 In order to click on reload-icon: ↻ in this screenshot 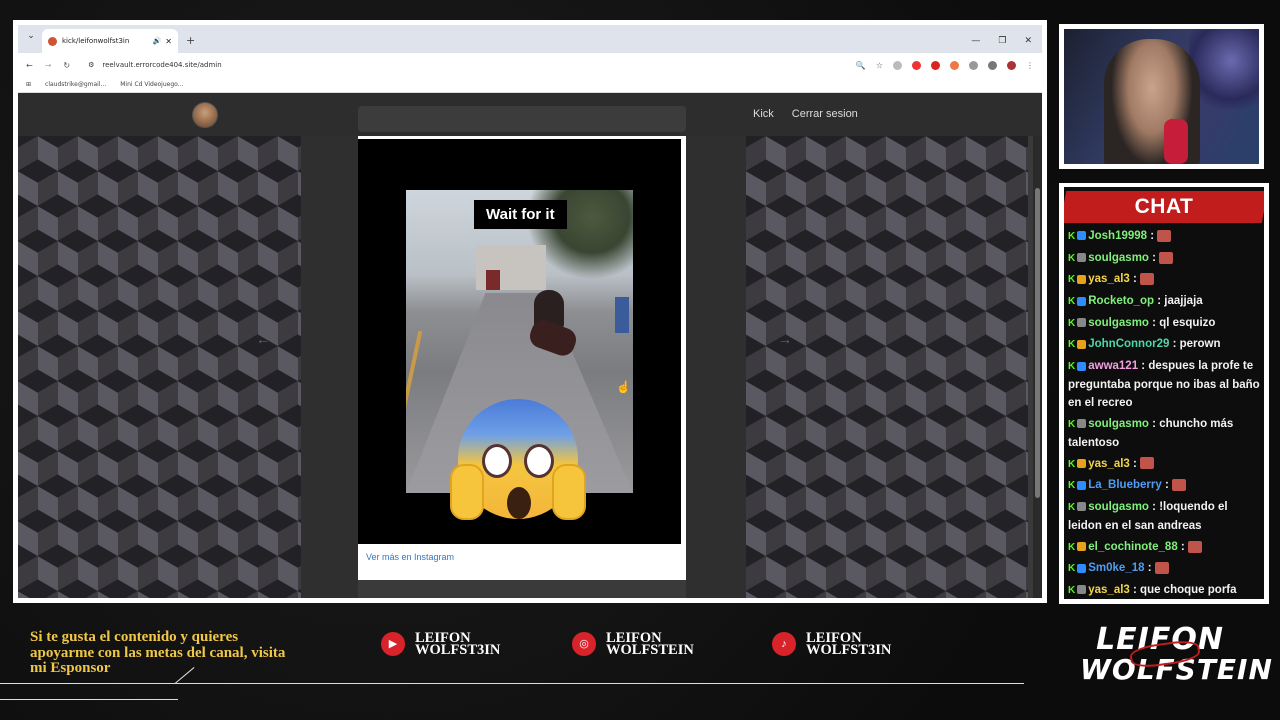, I will do `click(66, 65)`.